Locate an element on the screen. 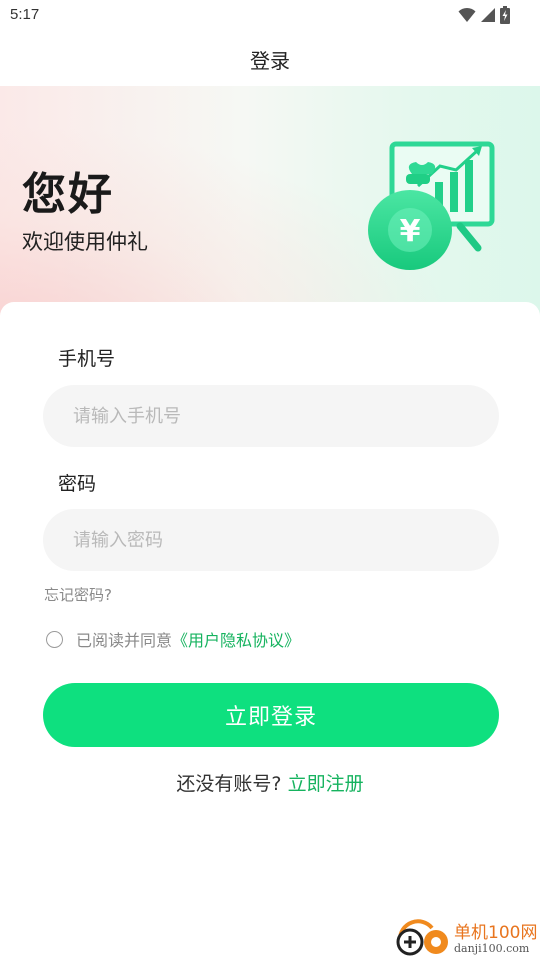  agreement-text: 已阅读并同意 is located at coordinates (124, 640).